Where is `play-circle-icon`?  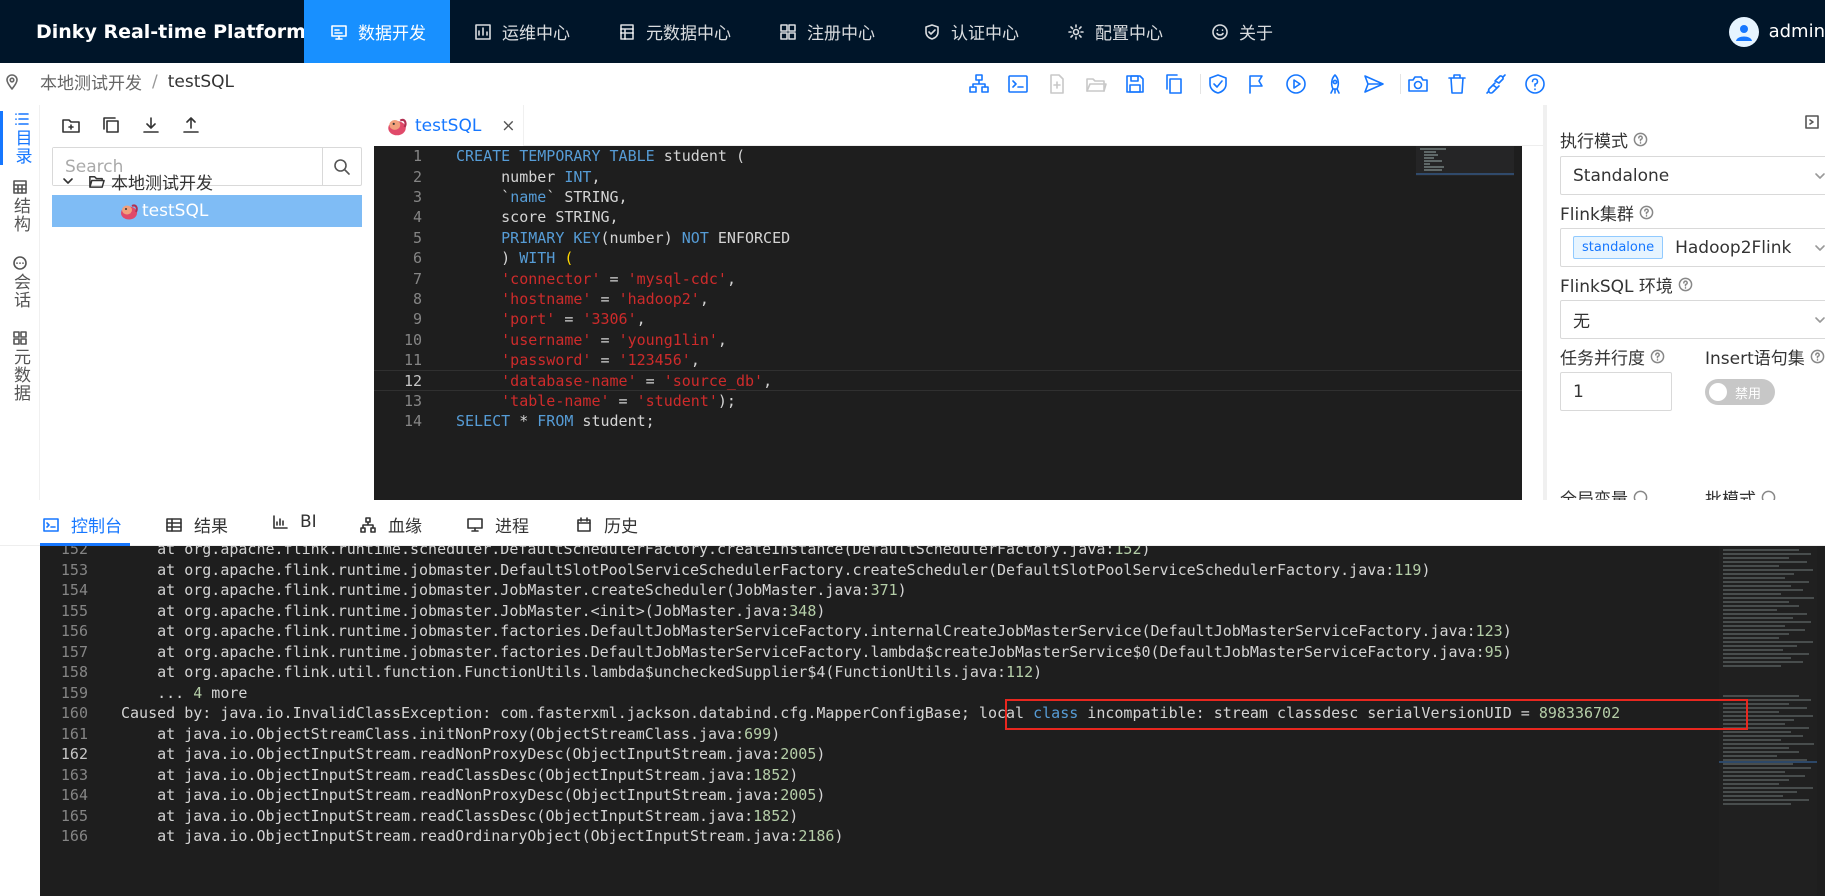
play-circle-icon is located at coordinates (1296, 84).